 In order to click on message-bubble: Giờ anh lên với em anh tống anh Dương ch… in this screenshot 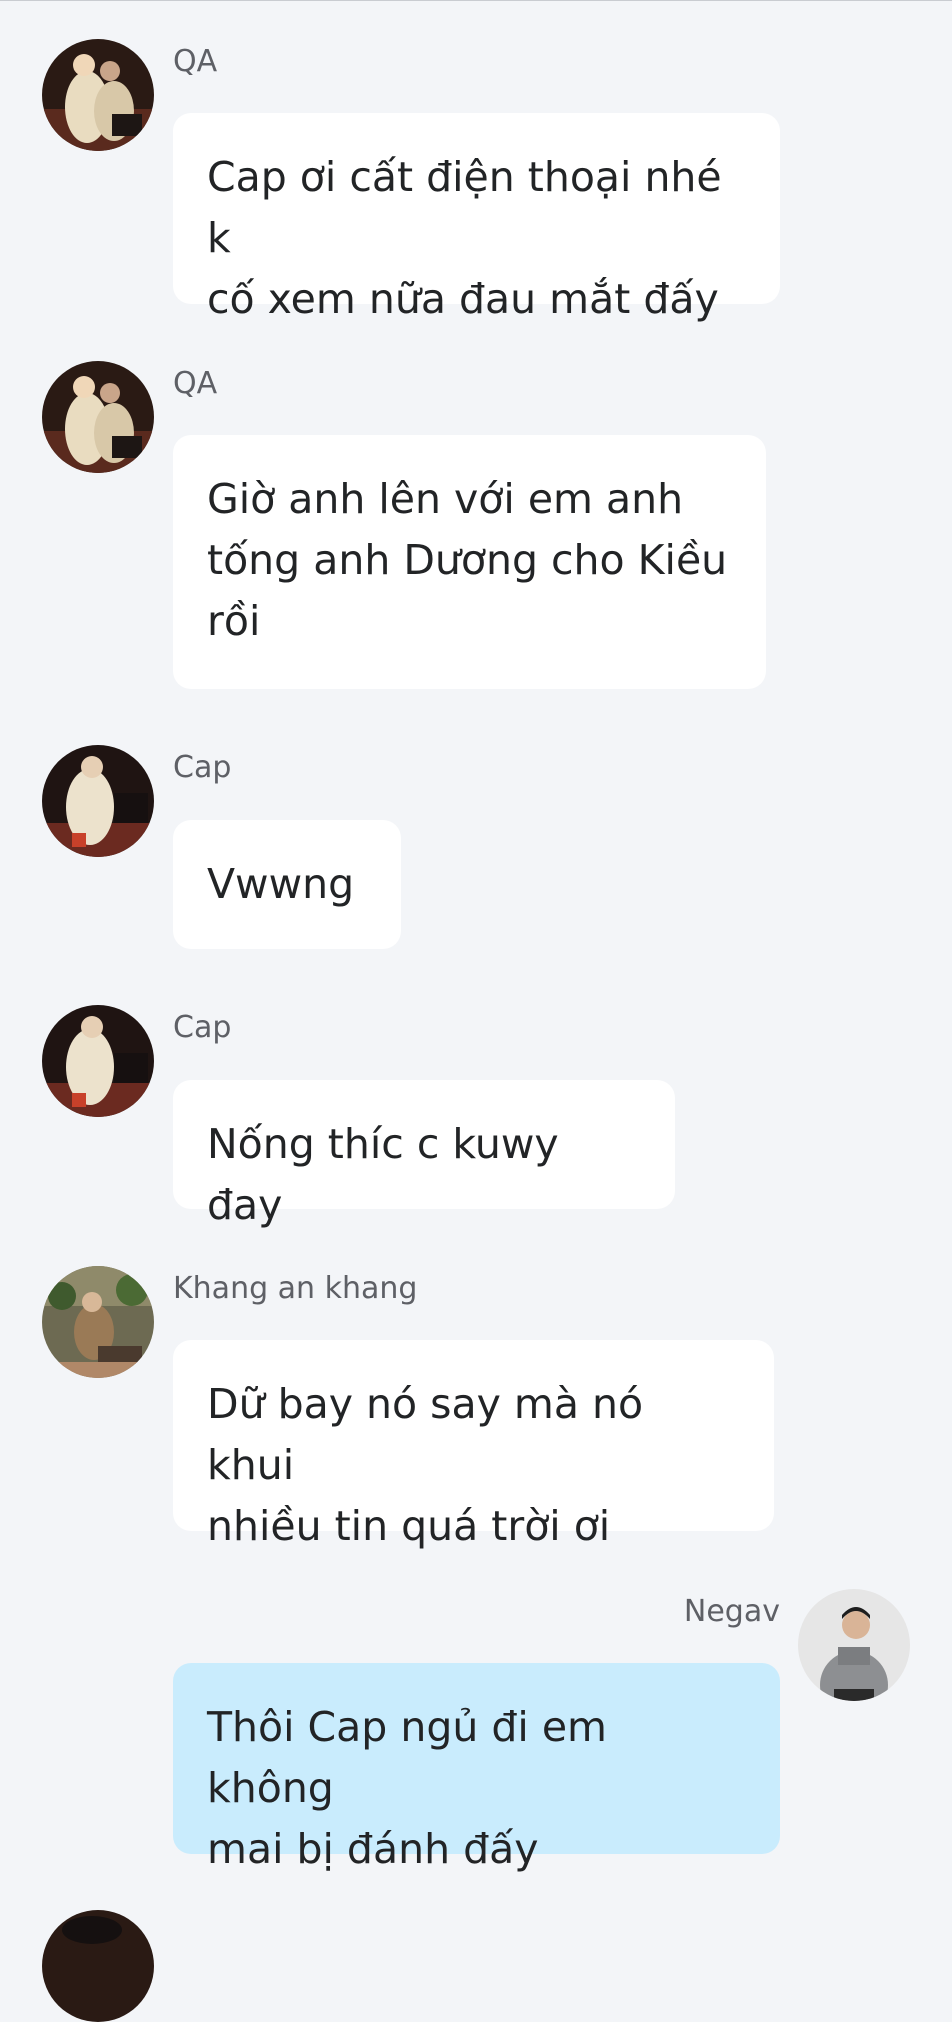, I will do `click(469, 562)`.